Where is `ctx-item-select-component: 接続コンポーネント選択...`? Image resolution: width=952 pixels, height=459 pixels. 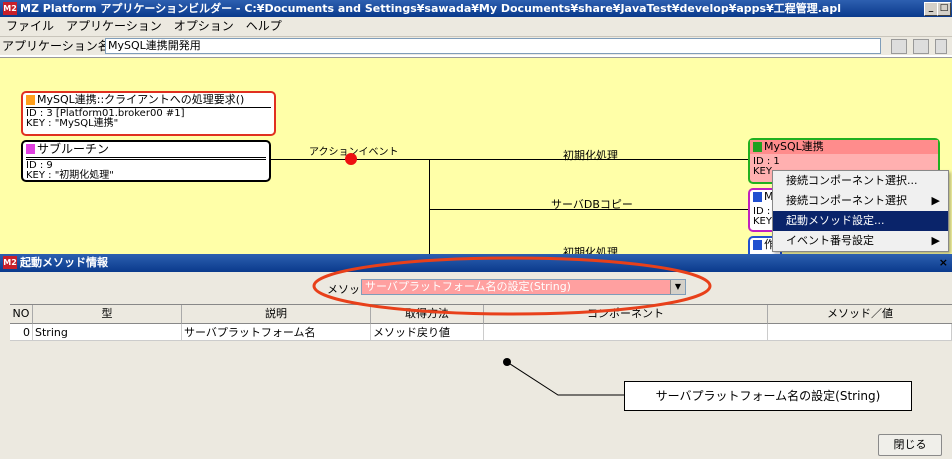 ctx-item-select-component: 接続コンポーネント選択... is located at coordinates (860, 181).